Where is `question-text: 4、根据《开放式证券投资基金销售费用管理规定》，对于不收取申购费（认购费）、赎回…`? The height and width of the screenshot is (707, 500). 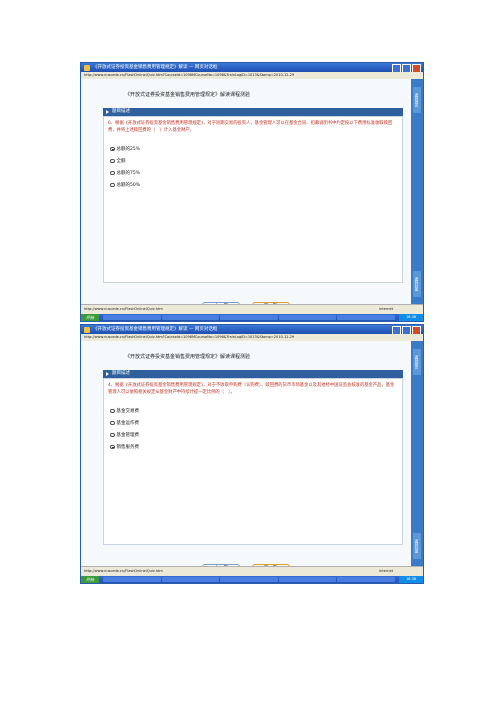
question-text: 4、根据《开放式证券投资基金销售费用管理规定》，对于不收取申购费（认购费）、赎回… is located at coordinates (251, 389).